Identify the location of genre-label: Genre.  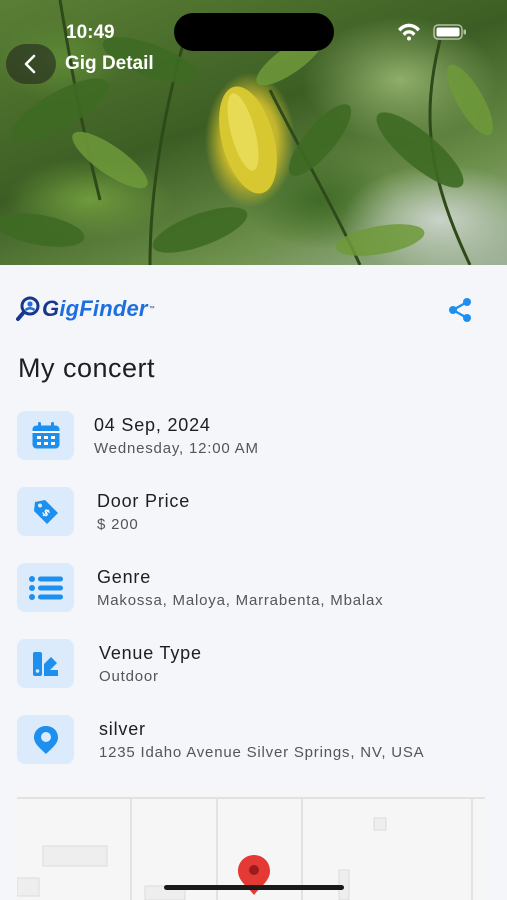
(124, 577).